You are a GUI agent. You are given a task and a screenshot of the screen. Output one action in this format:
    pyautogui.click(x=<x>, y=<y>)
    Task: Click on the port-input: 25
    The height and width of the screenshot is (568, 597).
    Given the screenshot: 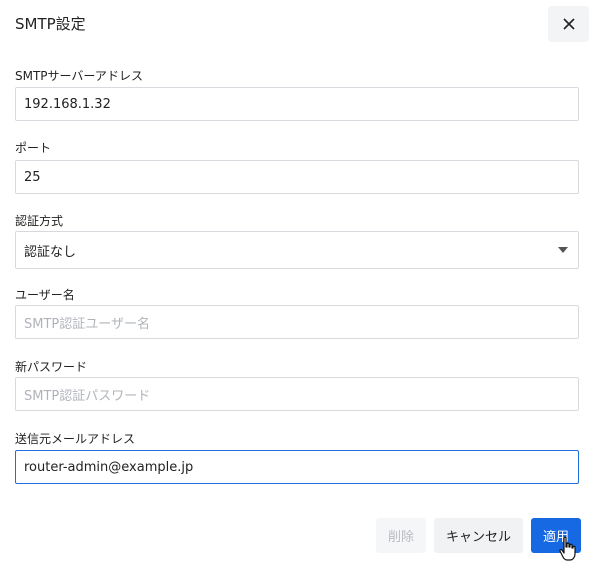 What is the action you would take?
    pyautogui.click(x=297, y=177)
    